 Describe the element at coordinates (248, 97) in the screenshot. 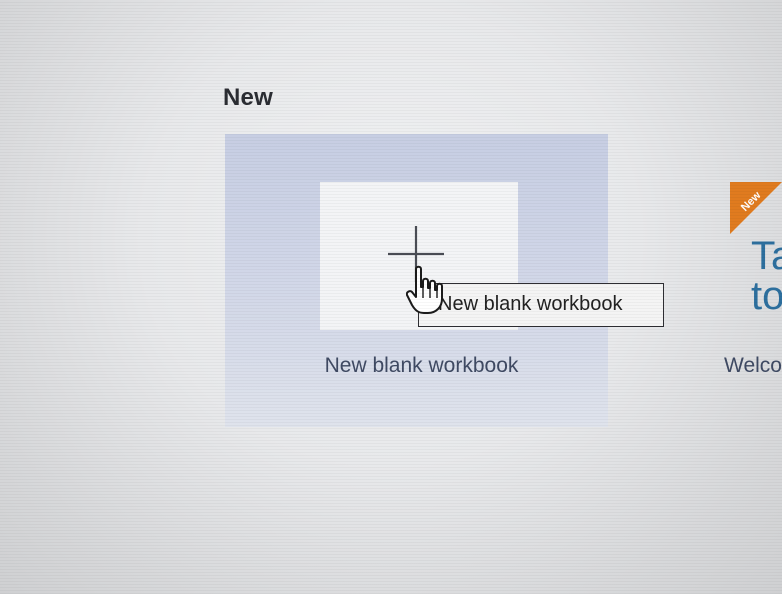

I see `section-title-new: New` at that location.